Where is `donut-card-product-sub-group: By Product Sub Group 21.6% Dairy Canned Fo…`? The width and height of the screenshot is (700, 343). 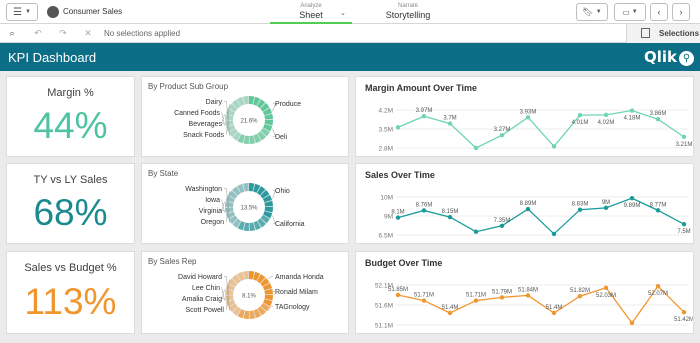 donut-card-product-sub-group: By Product Sub Group 21.6% Dairy Canned Fo… is located at coordinates (245, 116).